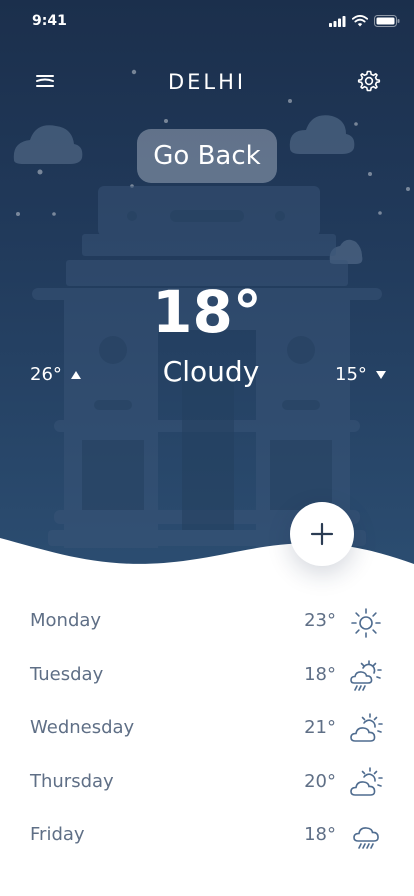  I want to click on arrow-down-icon, so click(380, 374).